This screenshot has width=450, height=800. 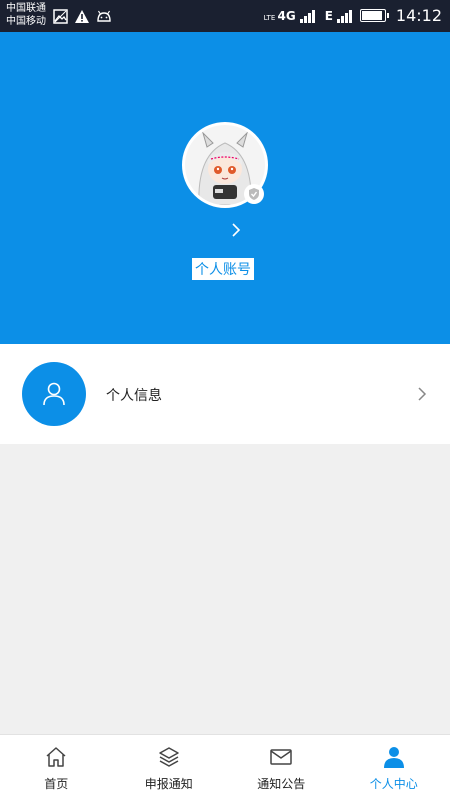 I want to click on bottom-nav: 首页 申报通知 通知公告 个人中心, so click(x=225, y=767).